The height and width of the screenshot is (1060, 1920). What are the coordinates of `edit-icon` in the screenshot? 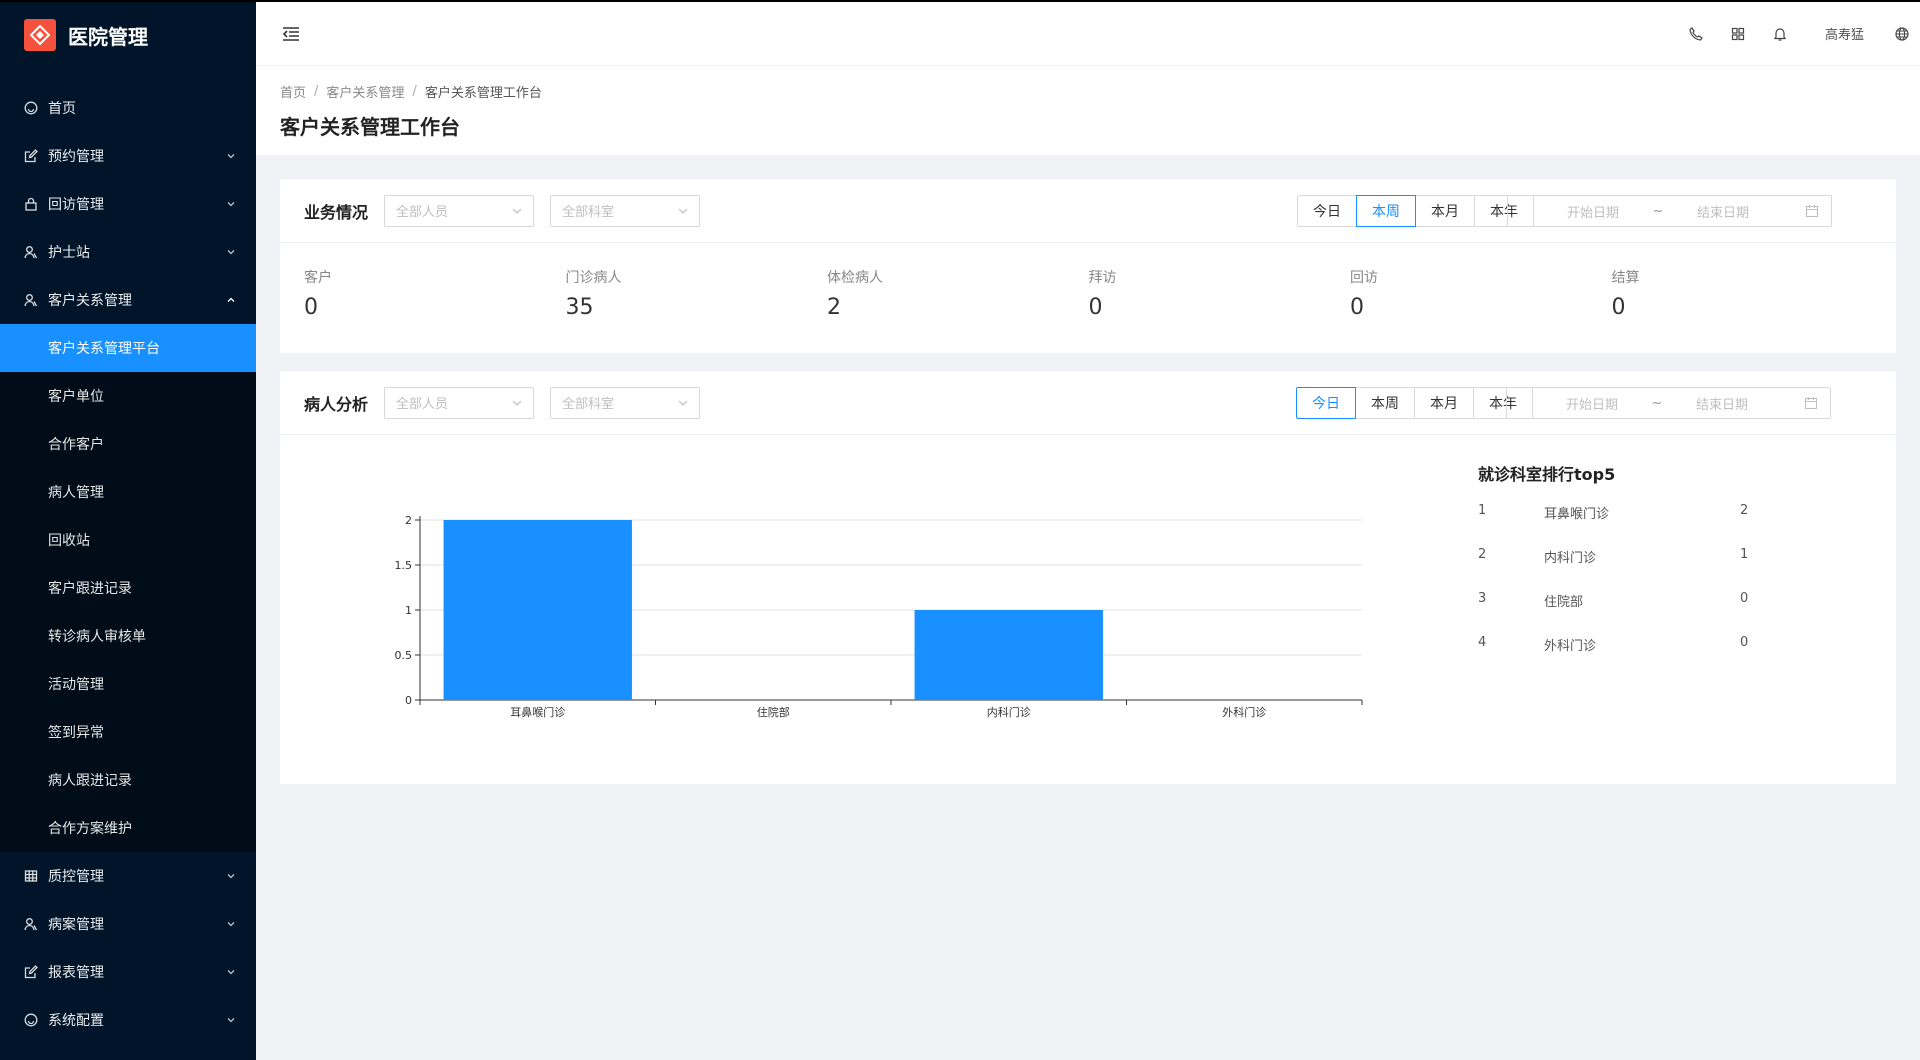 It's located at (31, 972).